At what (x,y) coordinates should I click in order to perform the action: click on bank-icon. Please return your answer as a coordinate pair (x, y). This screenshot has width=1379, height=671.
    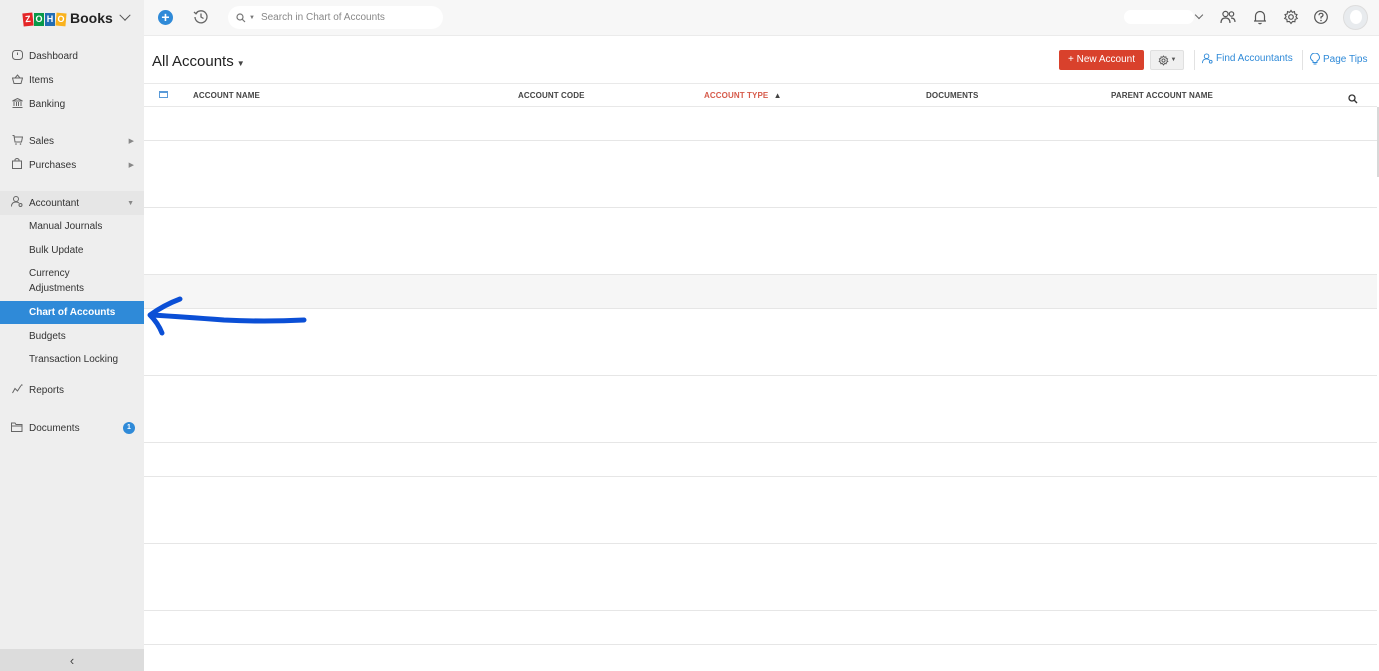
    Looking at the image, I should click on (17, 104).